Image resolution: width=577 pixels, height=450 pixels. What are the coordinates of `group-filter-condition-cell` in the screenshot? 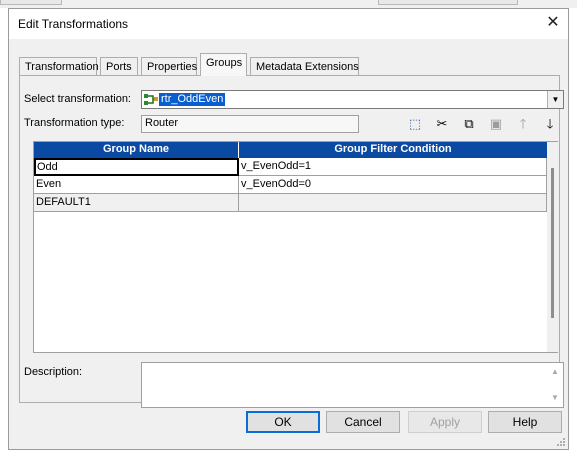 It's located at (393, 203).